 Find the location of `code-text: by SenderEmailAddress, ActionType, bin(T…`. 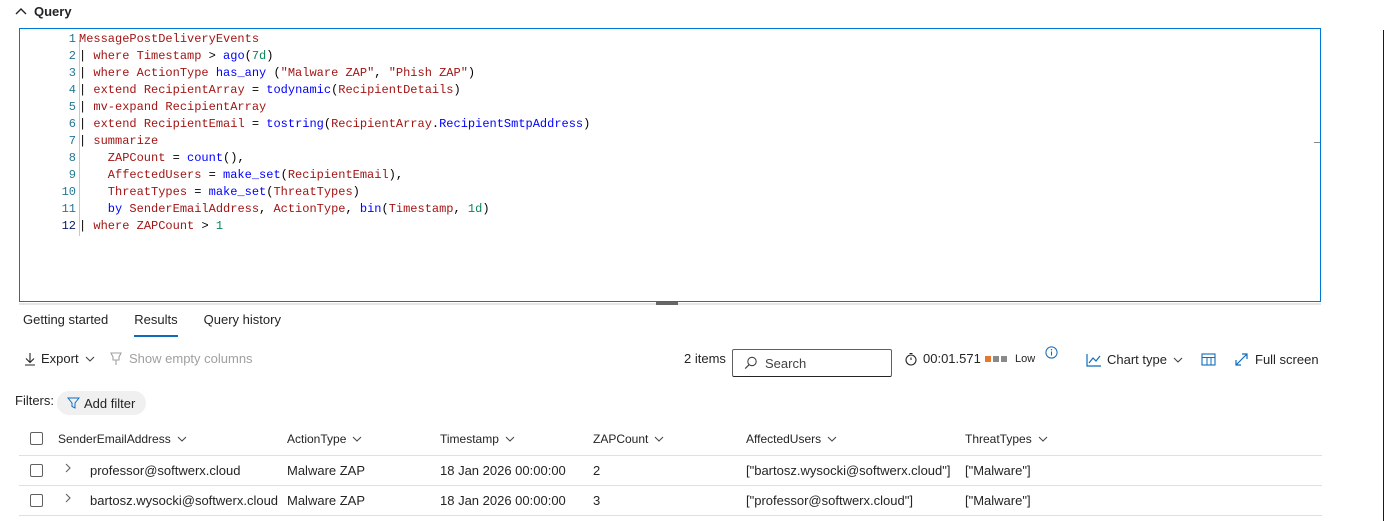

code-text: by SenderEmailAddress, ActionType, bin(T… is located at coordinates (284, 209).